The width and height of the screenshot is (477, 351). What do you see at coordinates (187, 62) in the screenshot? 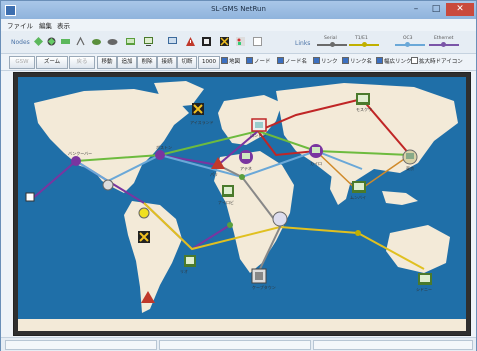
I see `disconnect-button: 切断` at bounding box center [187, 62].